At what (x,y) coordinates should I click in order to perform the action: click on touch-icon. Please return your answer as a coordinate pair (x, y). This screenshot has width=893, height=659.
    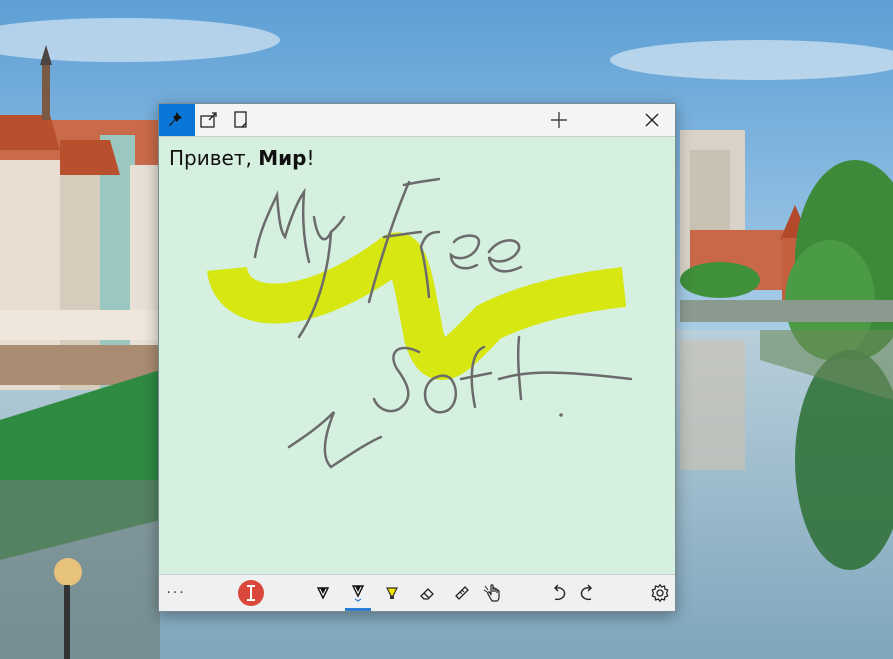
    Looking at the image, I should click on (491, 593).